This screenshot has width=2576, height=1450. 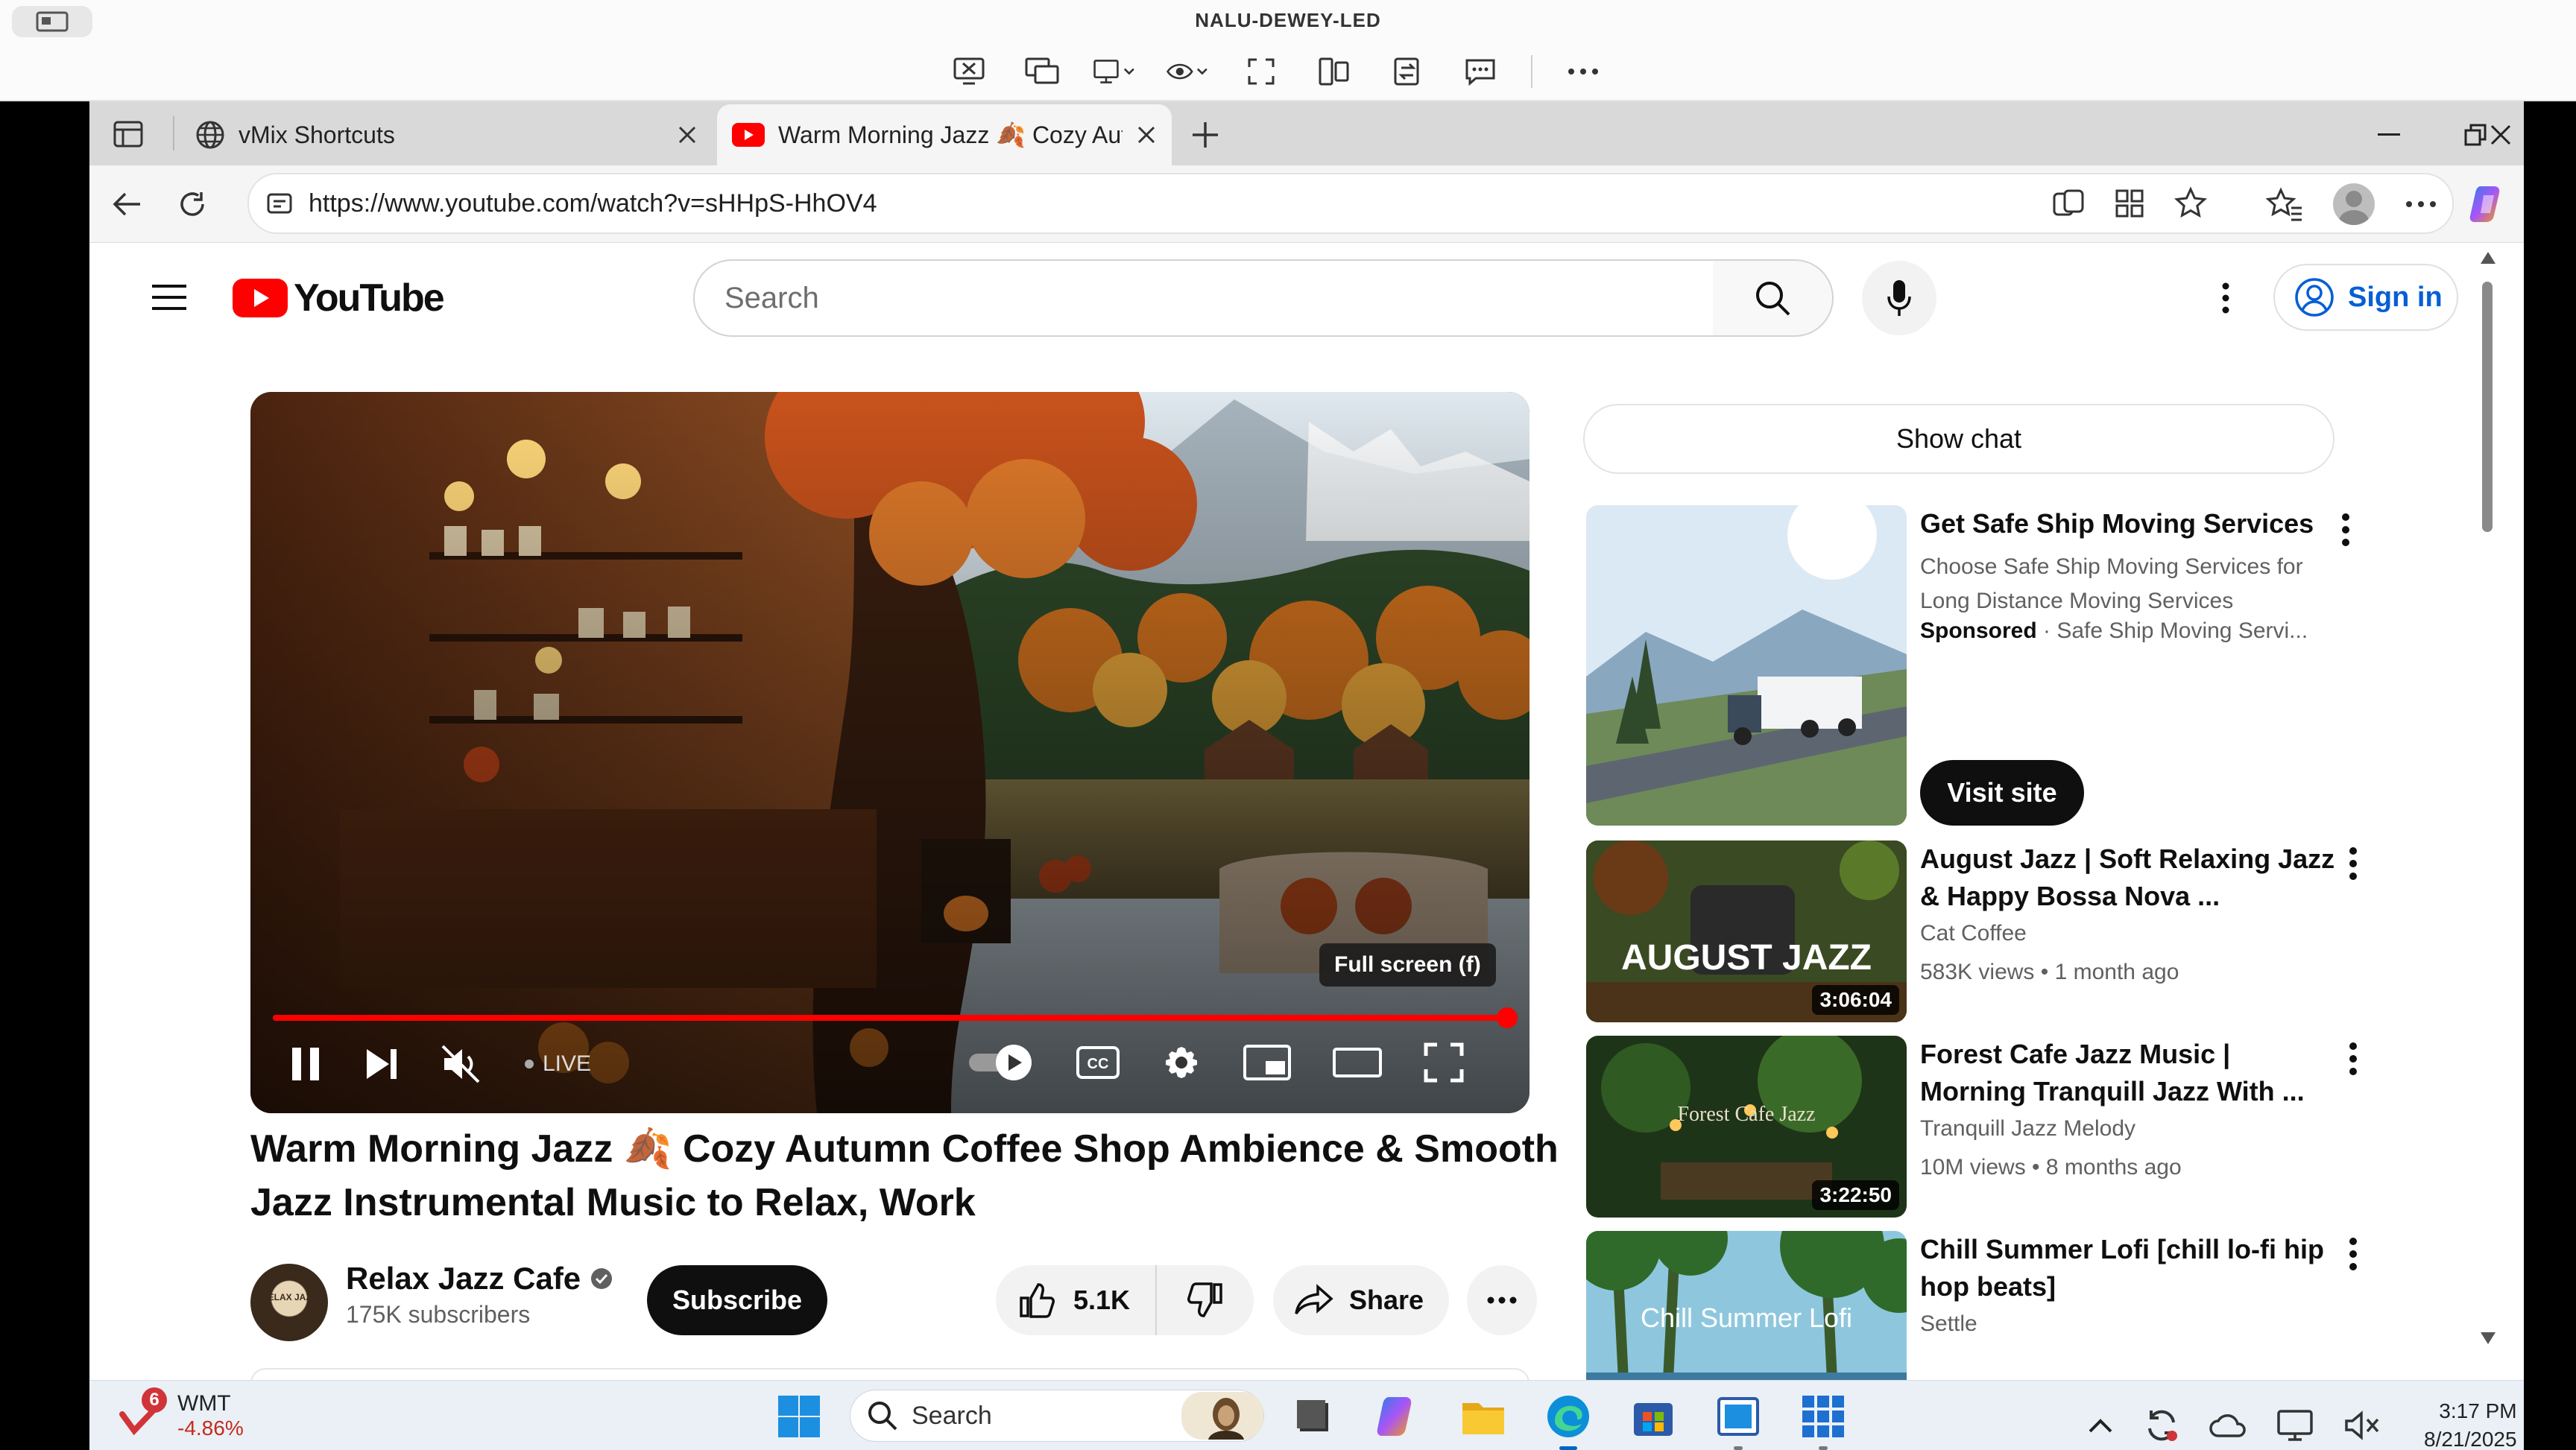 I want to click on video-thumbnail: Forest Cafe Jazz 3:22:50, so click(x=1747, y=1127).